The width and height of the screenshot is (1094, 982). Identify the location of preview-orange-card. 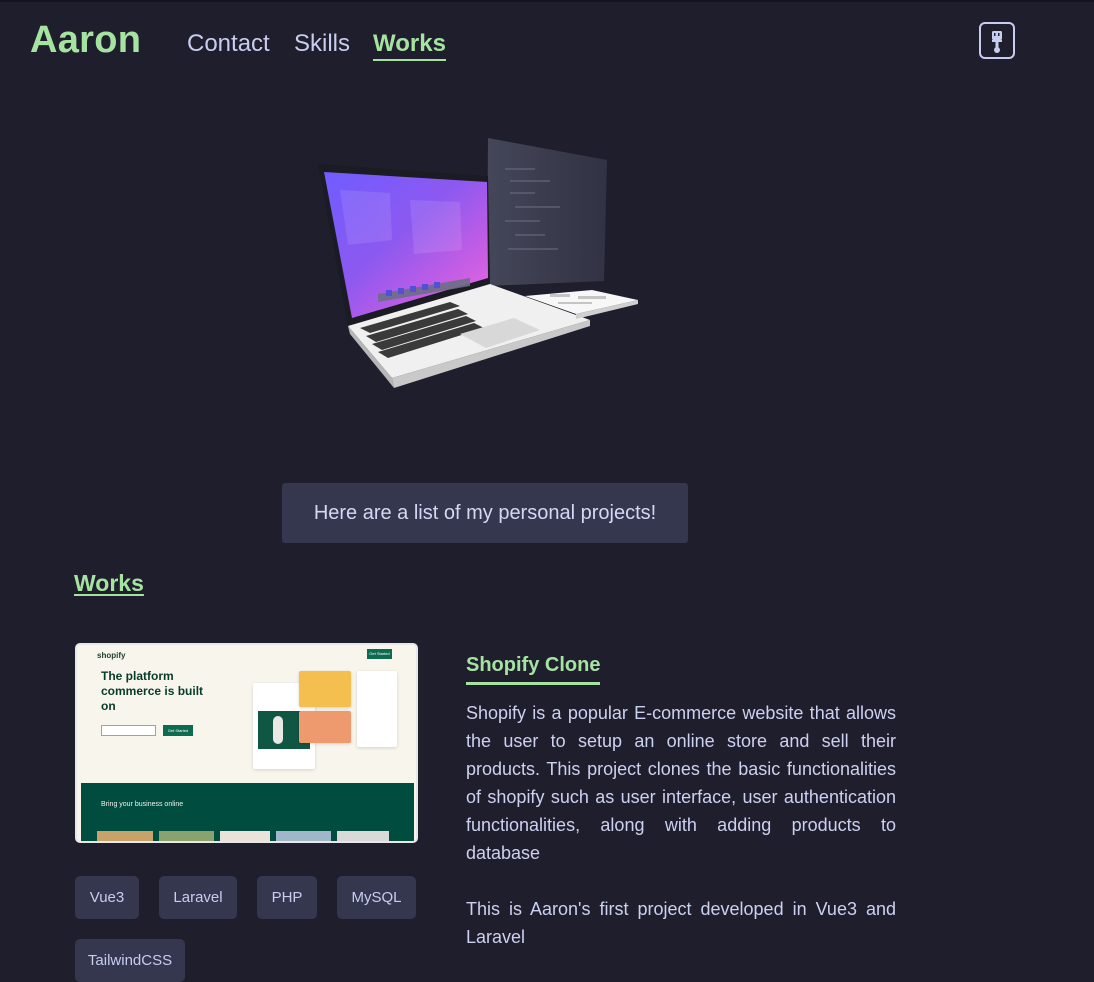
(325, 727).